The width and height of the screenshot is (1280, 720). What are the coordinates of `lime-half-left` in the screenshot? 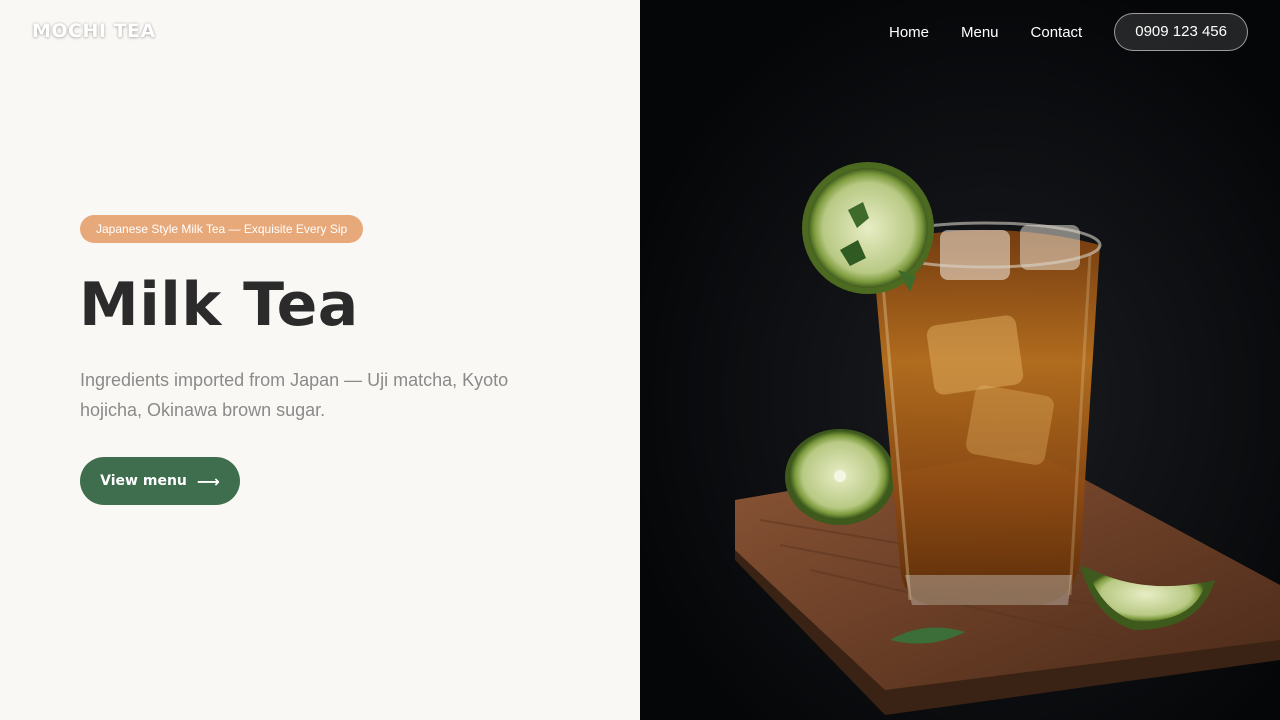 It's located at (840, 477).